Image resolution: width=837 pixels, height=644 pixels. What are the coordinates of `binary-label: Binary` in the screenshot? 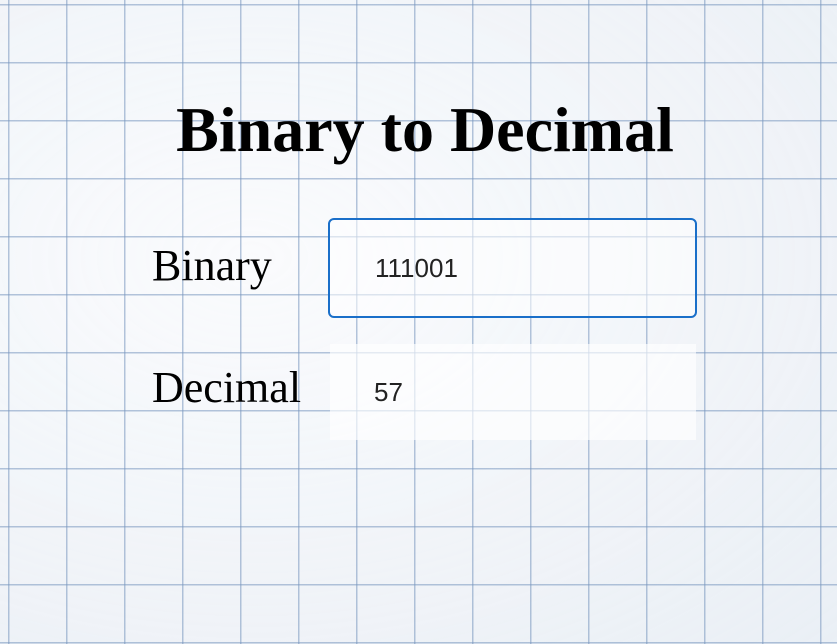 It's located at (212, 265).